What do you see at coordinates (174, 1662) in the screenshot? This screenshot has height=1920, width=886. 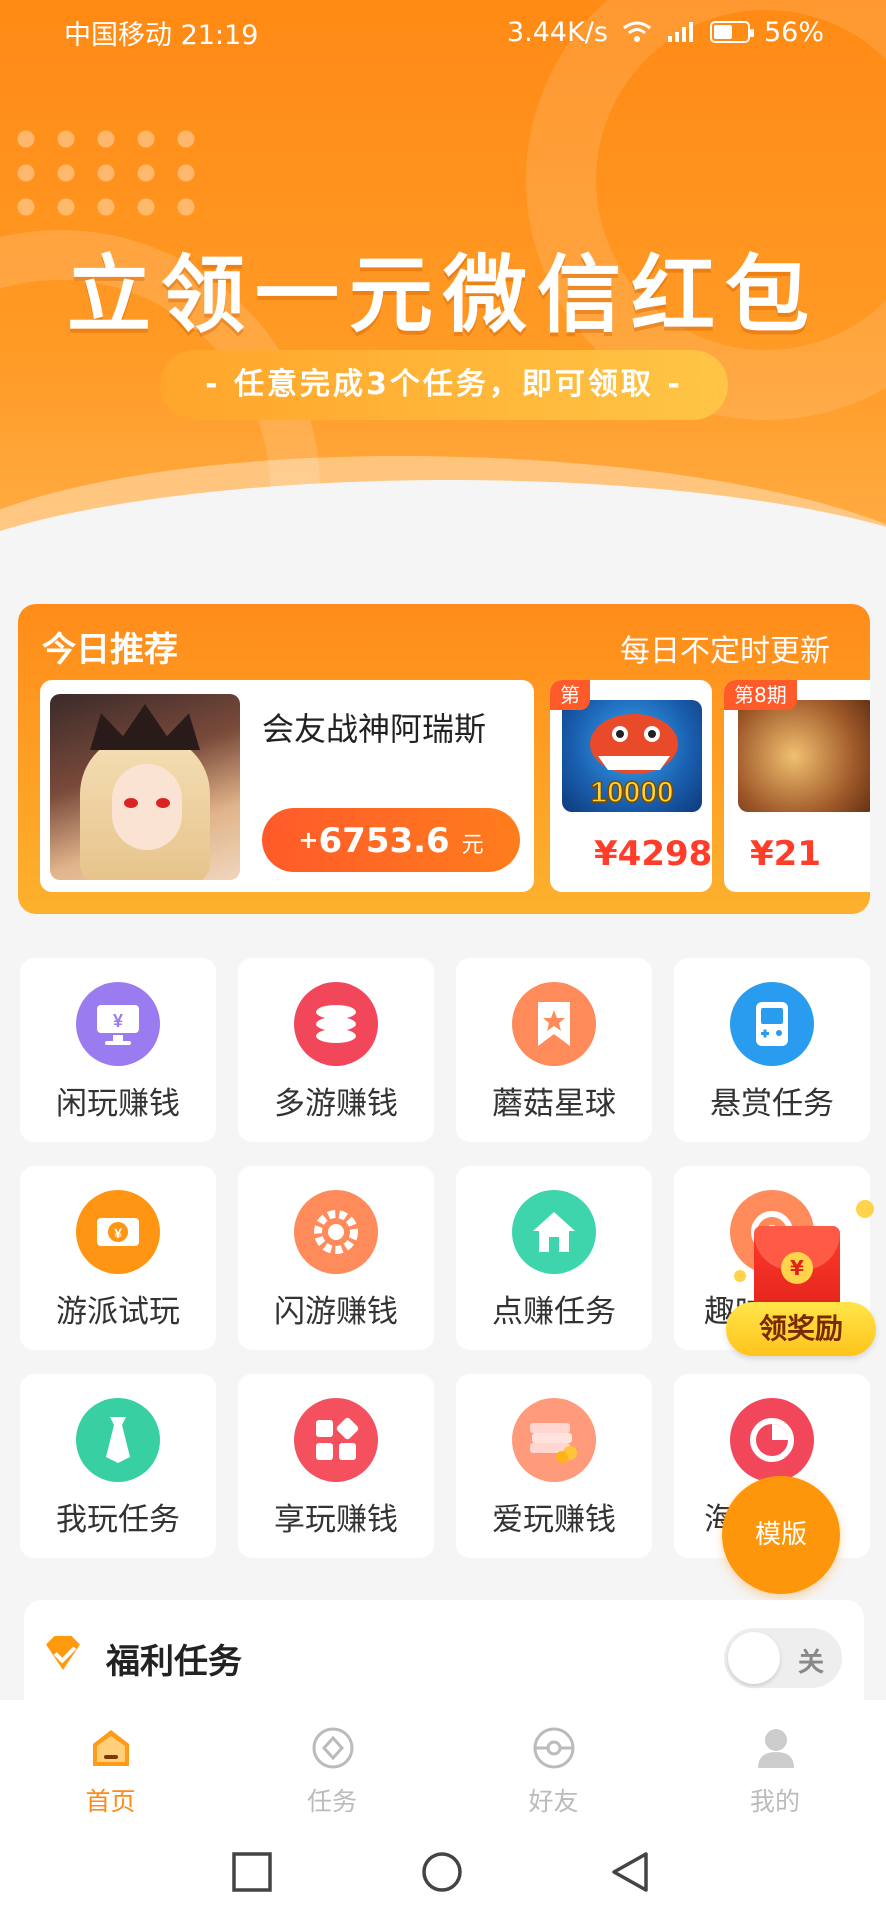 I see `welfare-title: 福利任务` at bounding box center [174, 1662].